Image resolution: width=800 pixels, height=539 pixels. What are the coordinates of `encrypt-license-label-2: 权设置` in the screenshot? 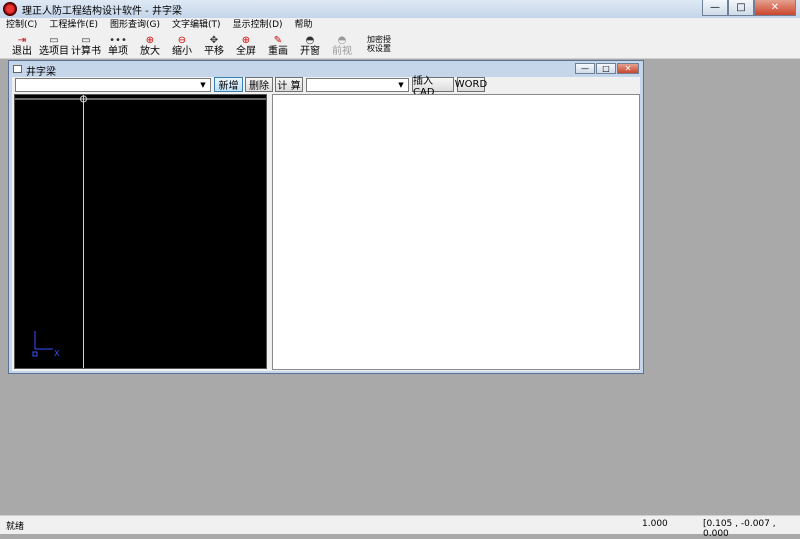 It's located at (379, 48).